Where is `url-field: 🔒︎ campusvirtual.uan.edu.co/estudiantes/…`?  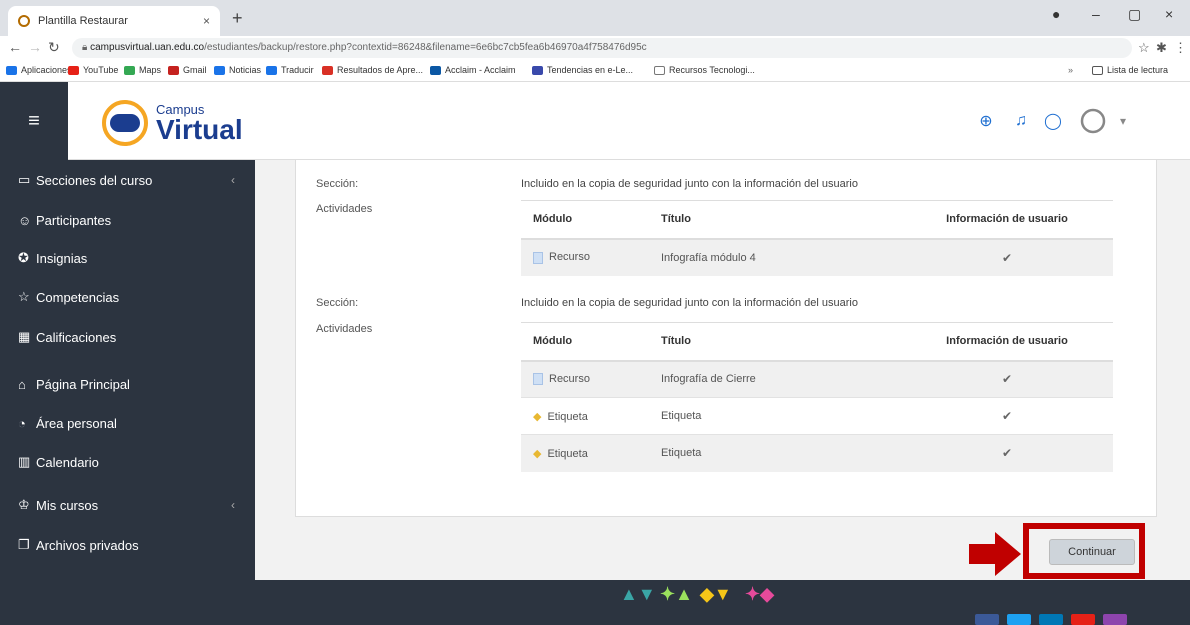 url-field: 🔒︎ campusvirtual.uan.edu.co/estudiantes/… is located at coordinates (602, 48).